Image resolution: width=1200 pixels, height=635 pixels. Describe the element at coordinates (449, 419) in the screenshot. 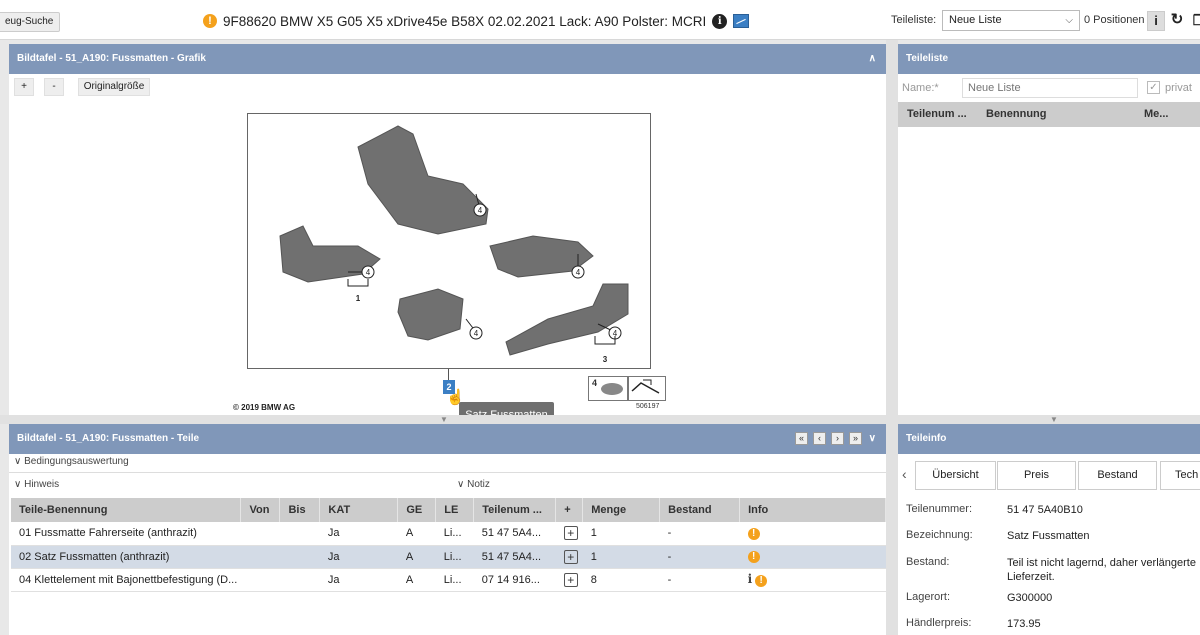

I see `horizontal-splitter: ▼` at that location.